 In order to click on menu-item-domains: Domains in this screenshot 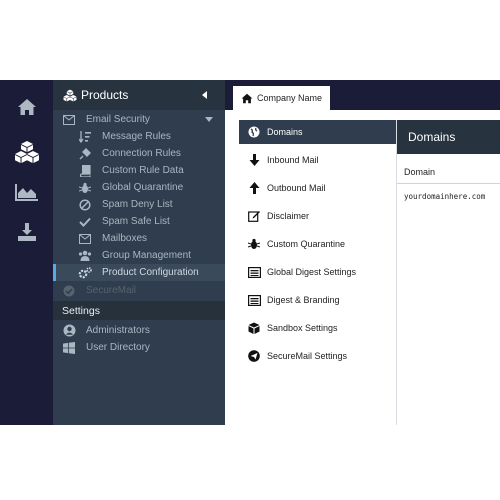, I will do `click(318, 132)`.